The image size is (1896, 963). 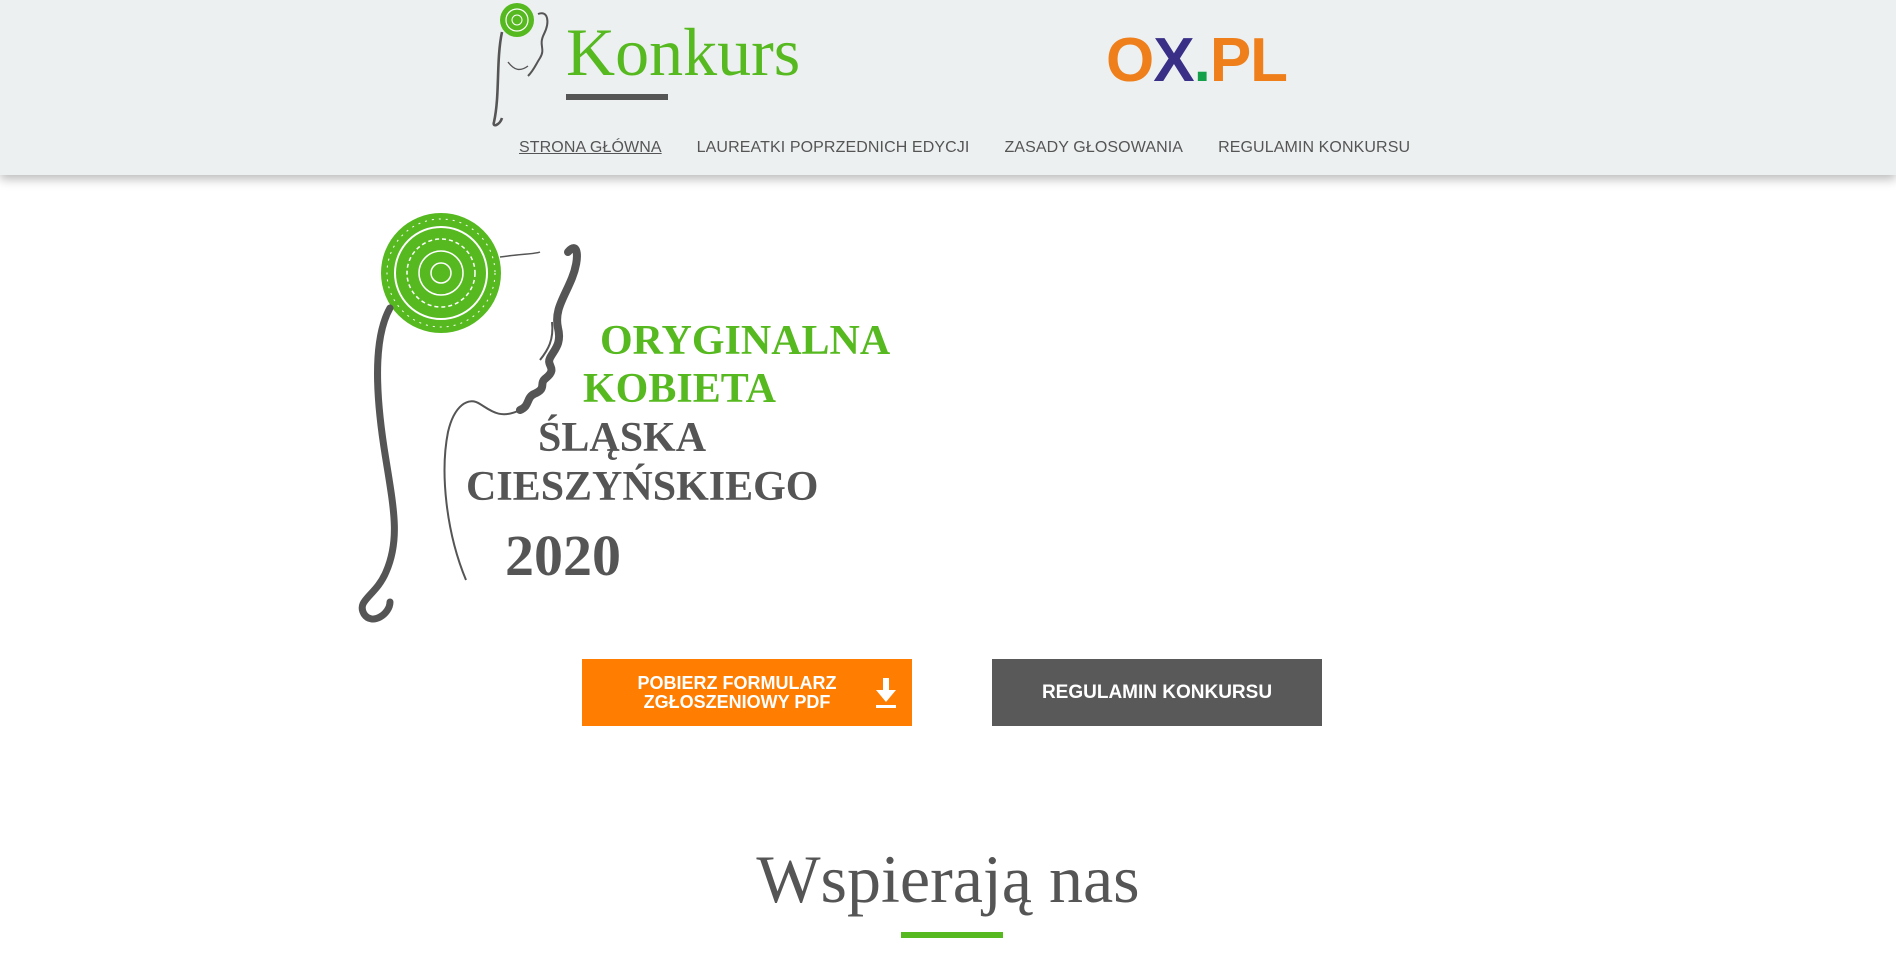 I want to click on nav-previous-winners: LAUREATKI POPRZEDNICH EDYCJI, so click(x=833, y=148).